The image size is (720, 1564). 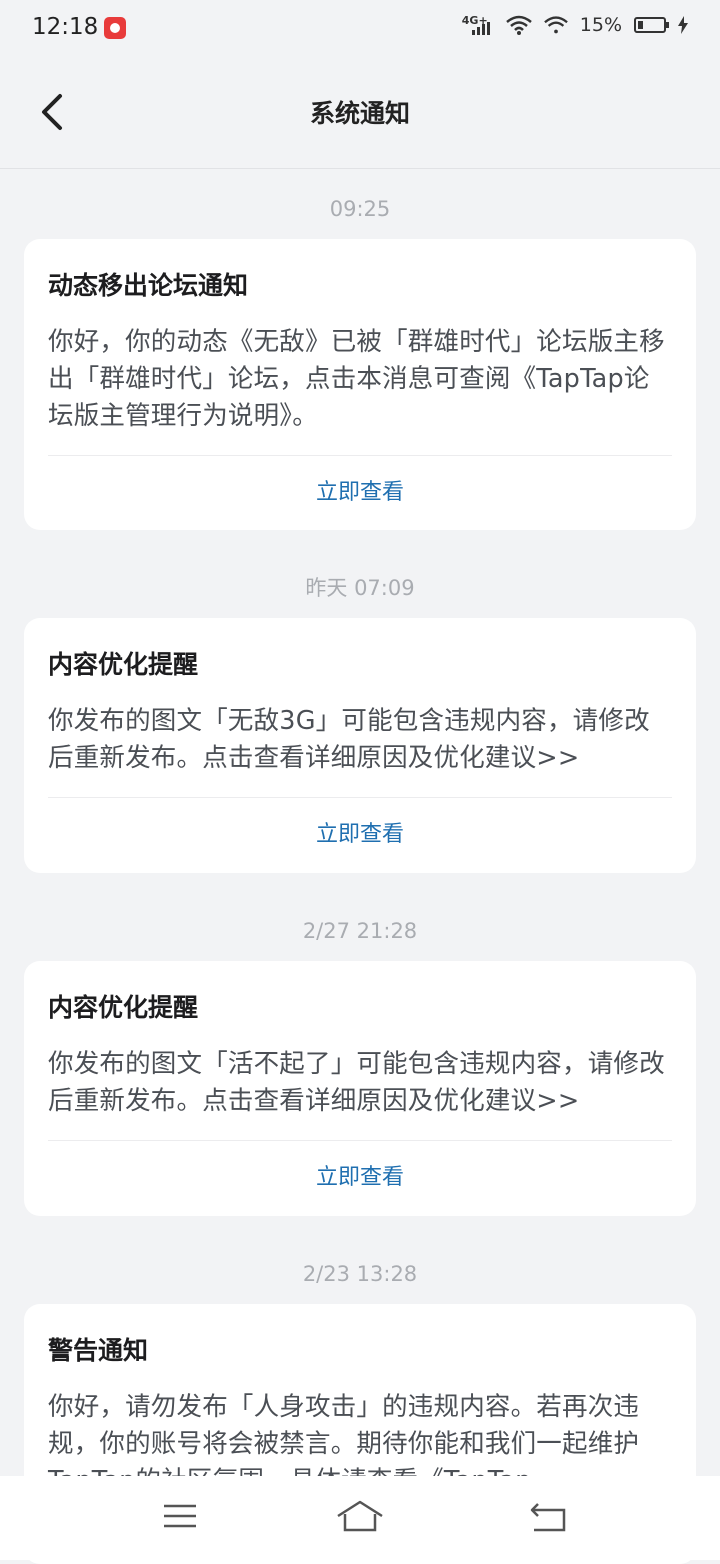 I want to click on app-notification-icon, so click(x=115, y=28).